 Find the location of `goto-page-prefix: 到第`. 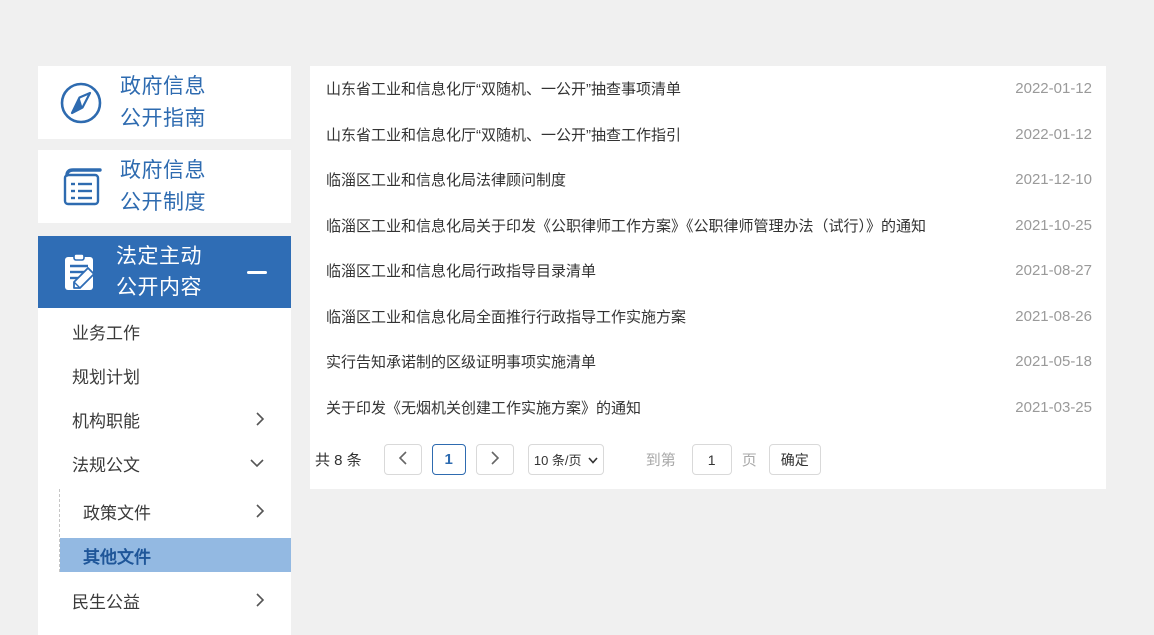

goto-page-prefix: 到第 is located at coordinates (660, 460).